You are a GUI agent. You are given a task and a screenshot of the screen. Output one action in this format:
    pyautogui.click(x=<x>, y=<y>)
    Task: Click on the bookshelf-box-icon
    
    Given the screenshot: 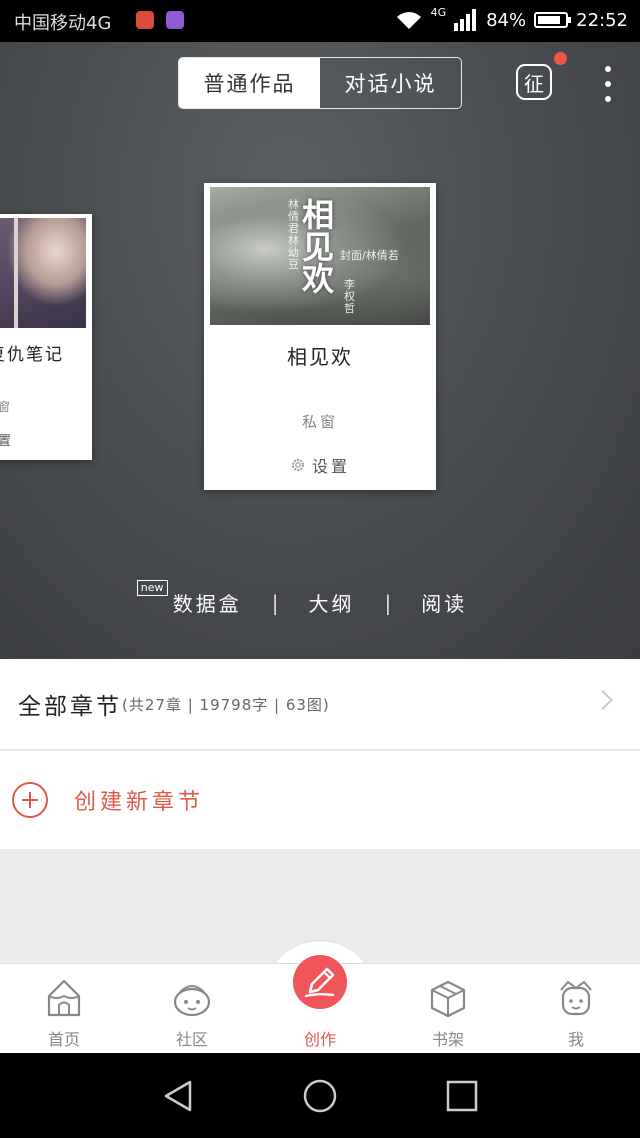 What is the action you would take?
    pyautogui.click(x=448, y=999)
    